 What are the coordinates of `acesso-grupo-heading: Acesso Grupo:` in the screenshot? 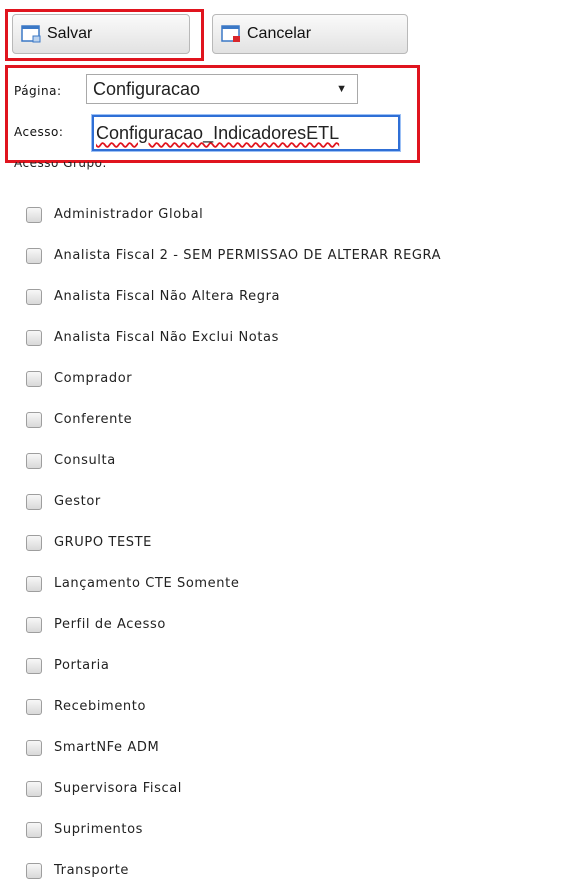 It's located at (60, 168).